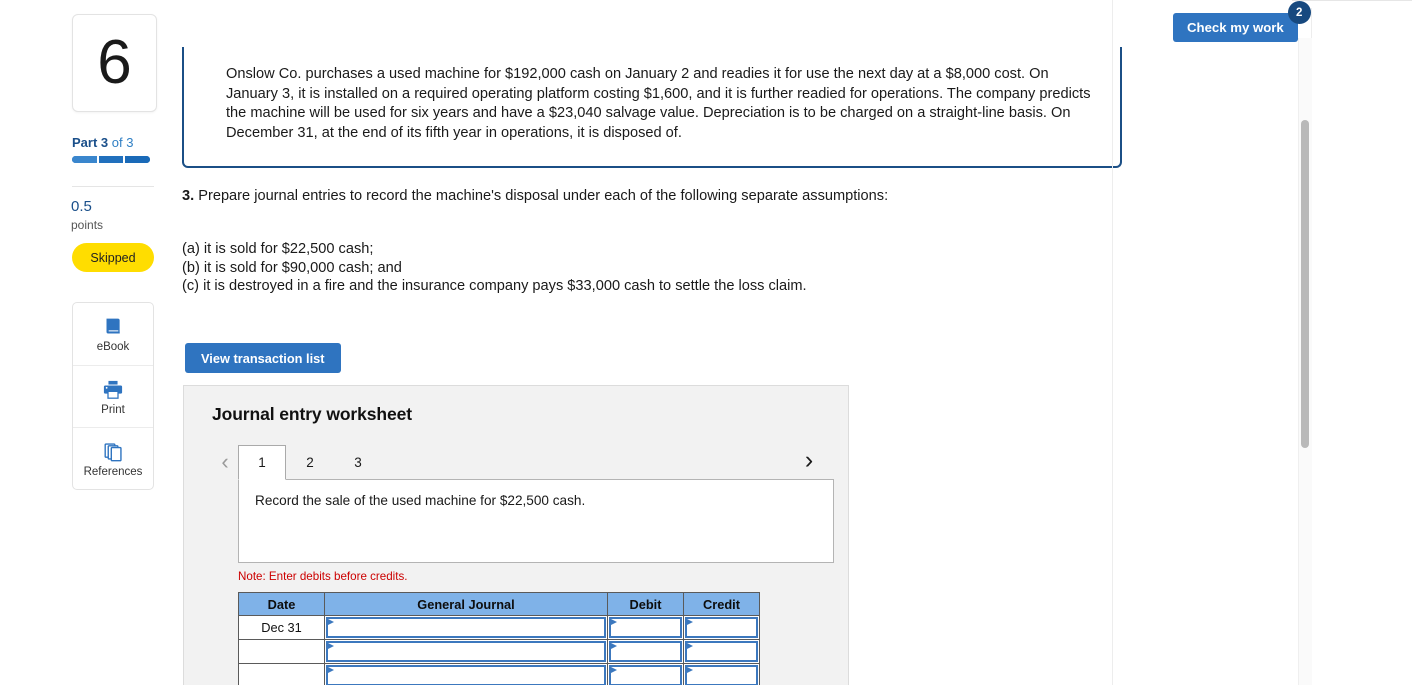 This screenshot has width=1412, height=685. What do you see at coordinates (1299, 12) in the screenshot?
I see `check-my-work-badge: 2` at bounding box center [1299, 12].